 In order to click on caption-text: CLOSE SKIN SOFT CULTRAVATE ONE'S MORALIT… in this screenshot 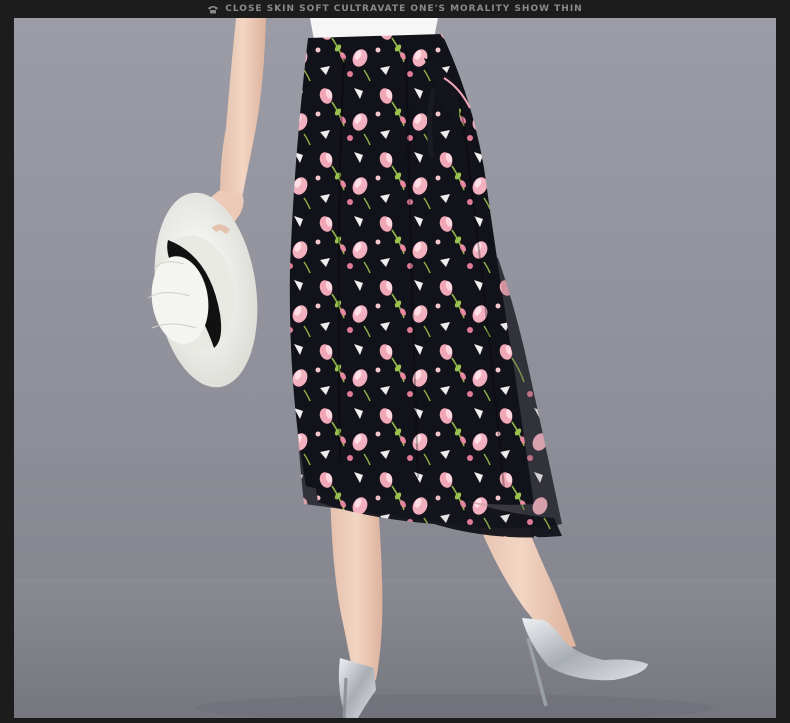, I will do `click(404, 9)`.